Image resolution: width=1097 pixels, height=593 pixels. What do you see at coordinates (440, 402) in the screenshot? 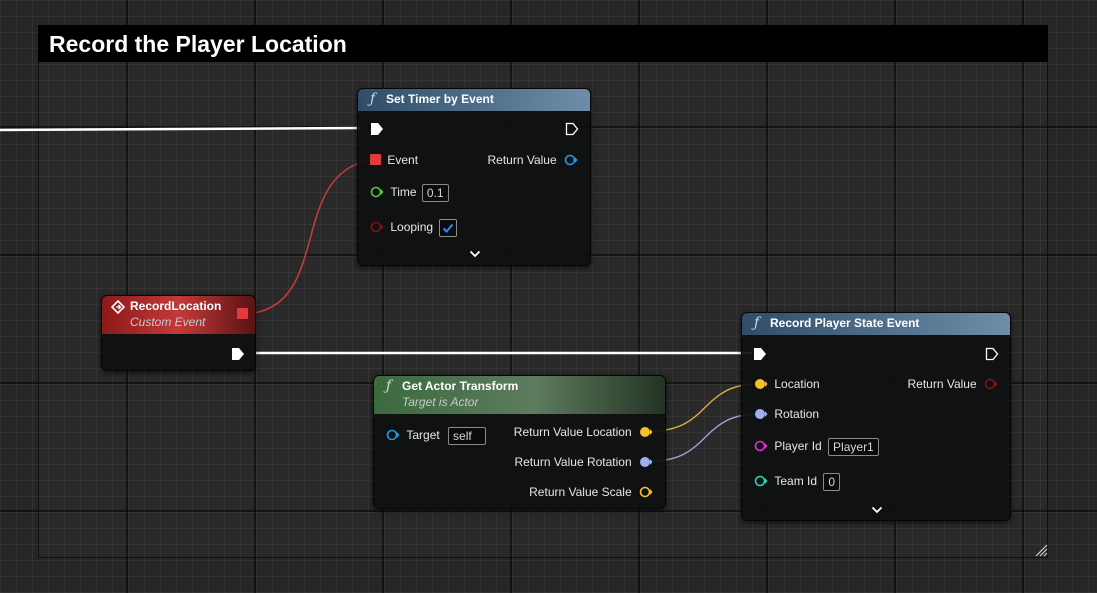
I see `node-subtitle: Target is Actor` at bounding box center [440, 402].